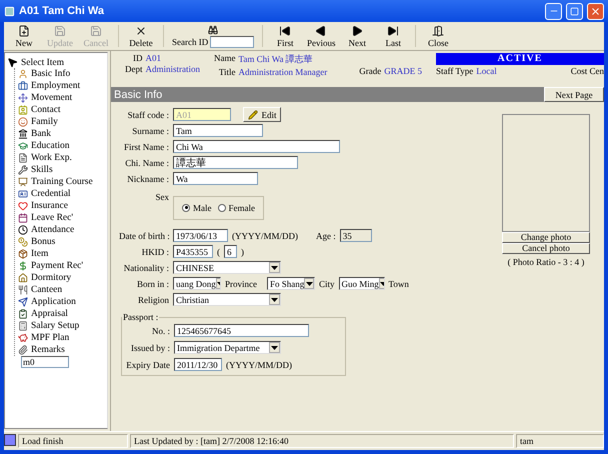 The width and height of the screenshot is (608, 454). Describe the element at coordinates (553, 11) in the screenshot. I see `minimize-button` at that location.